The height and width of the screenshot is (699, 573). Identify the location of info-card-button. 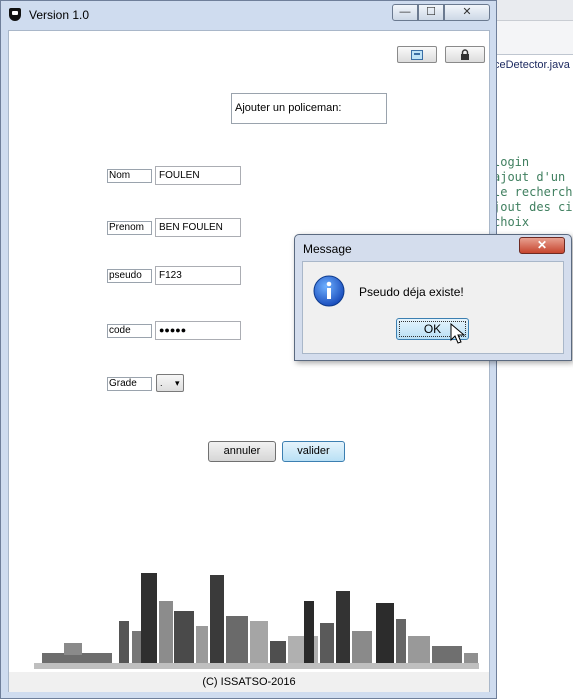
(417, 54).